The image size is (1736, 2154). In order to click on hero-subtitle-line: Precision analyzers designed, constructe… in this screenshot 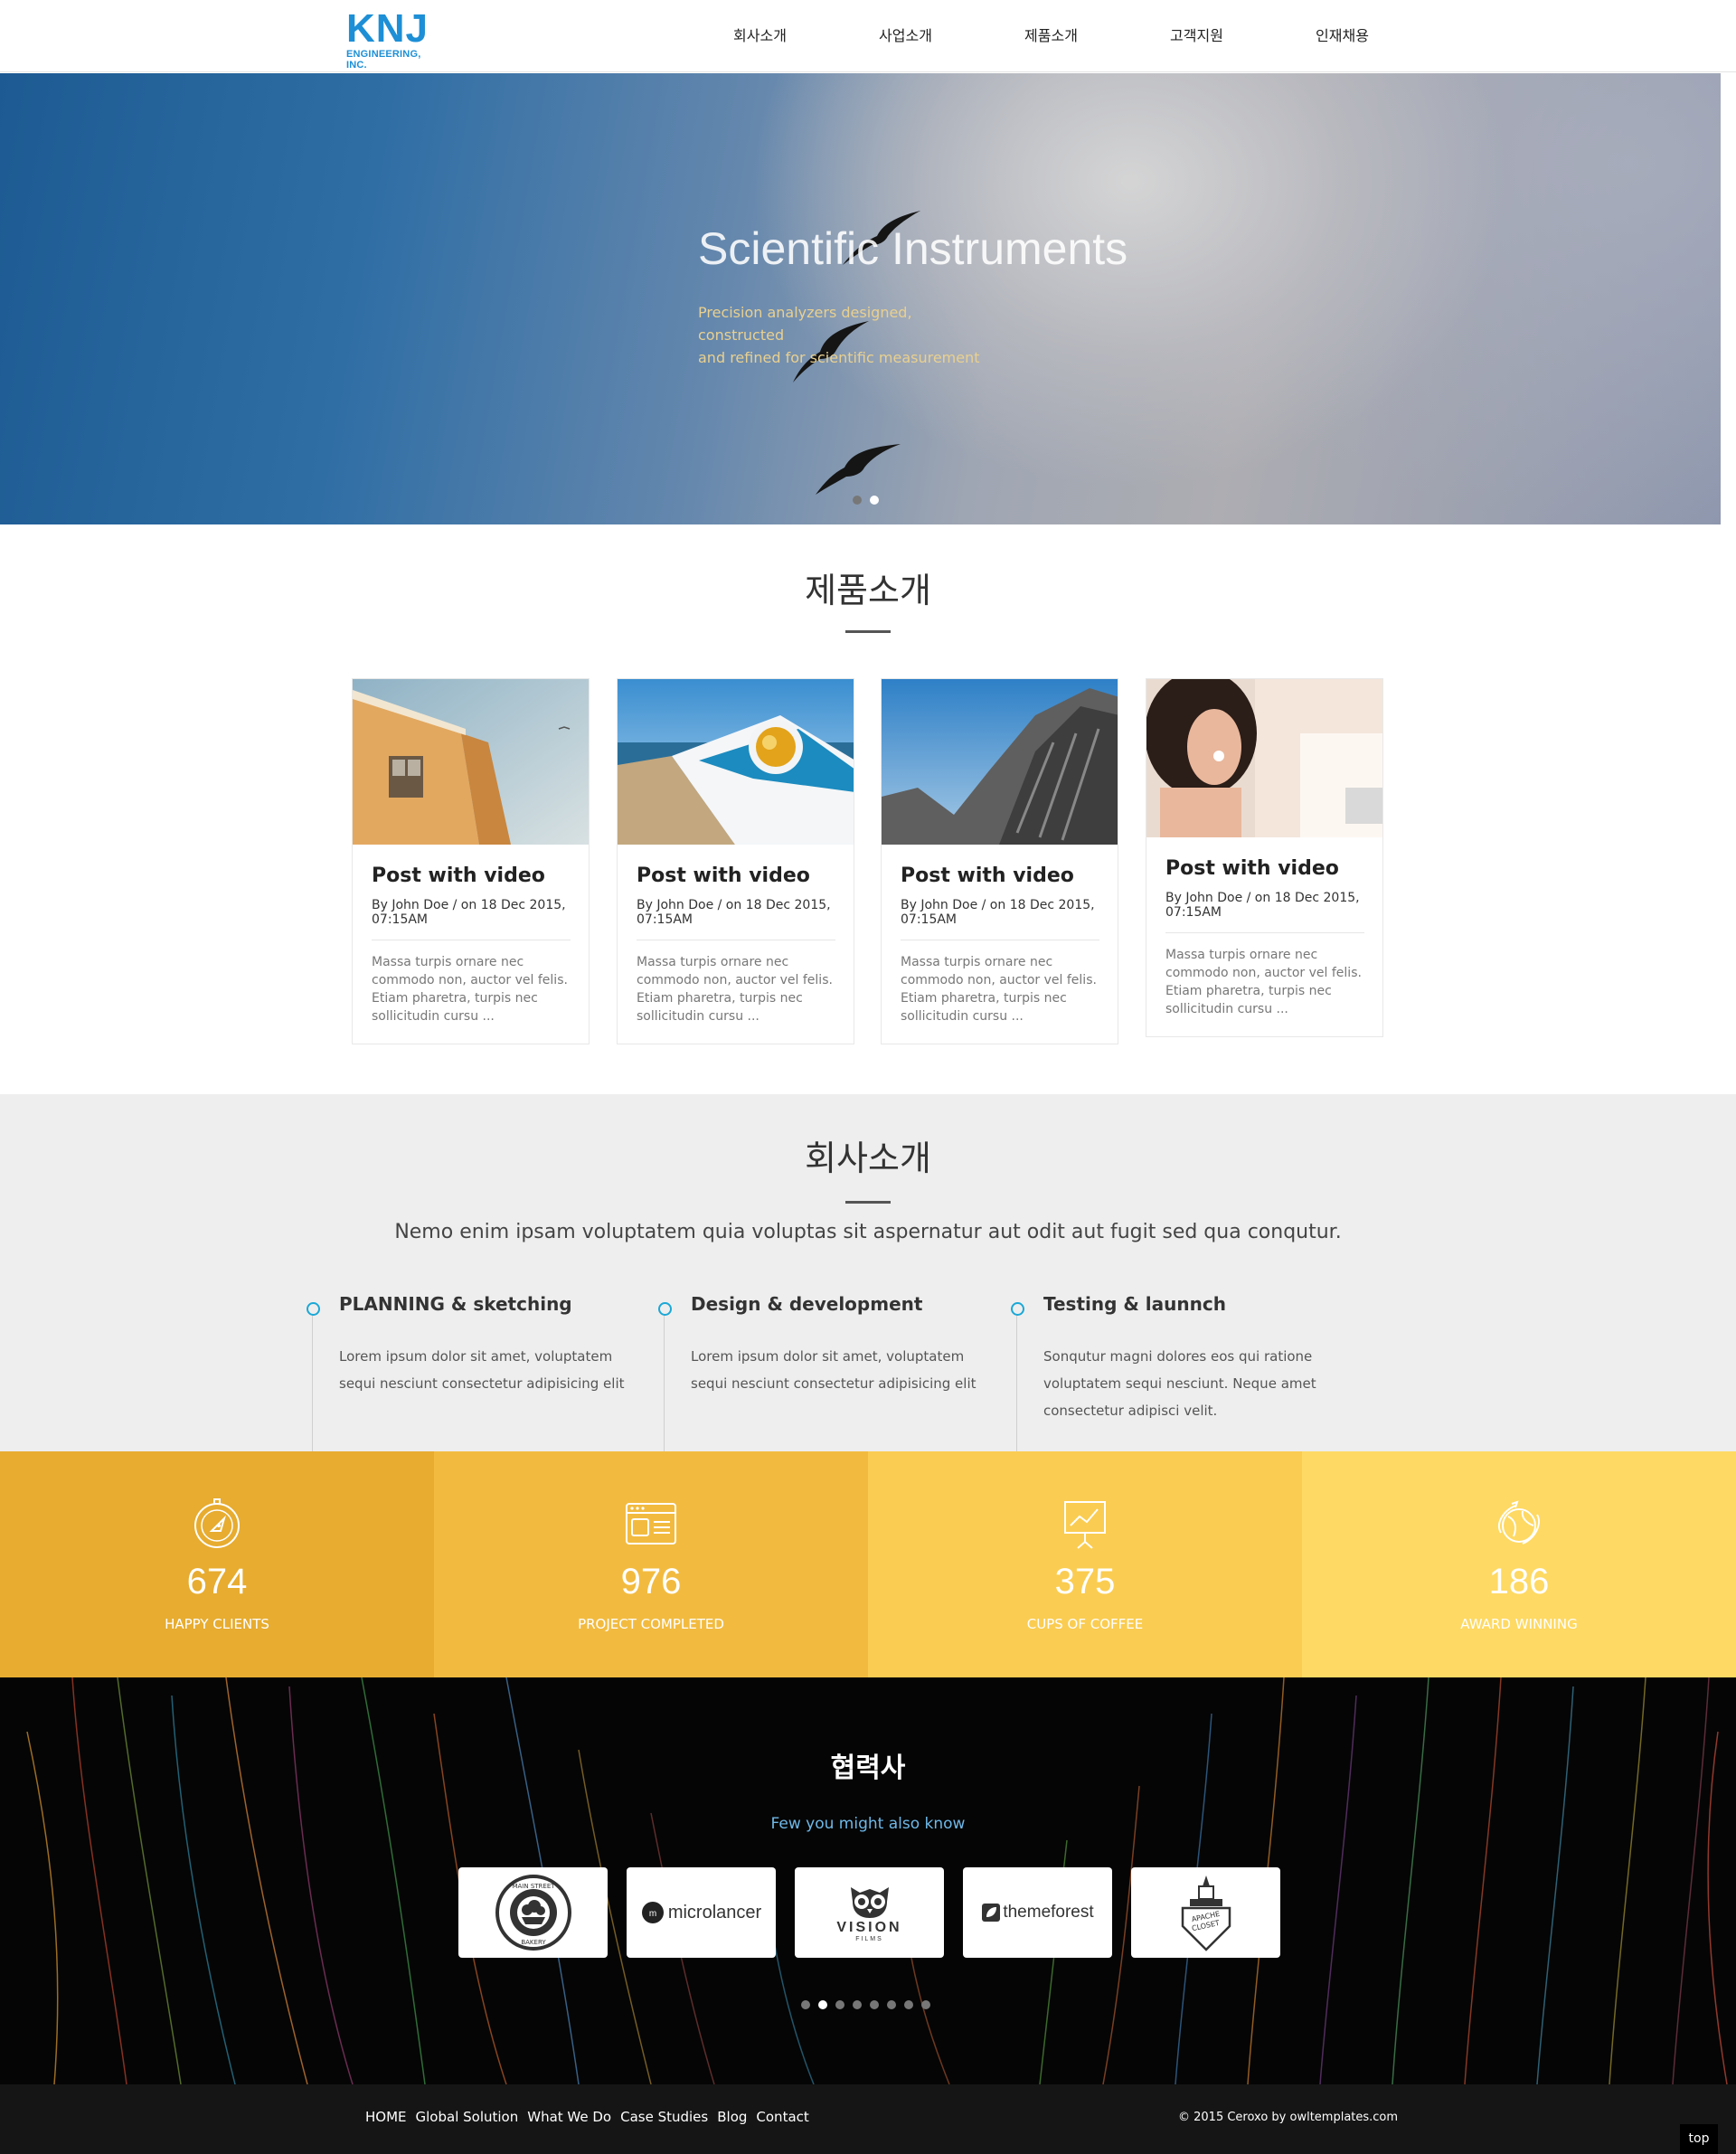, I will do `click(805, 324)`.